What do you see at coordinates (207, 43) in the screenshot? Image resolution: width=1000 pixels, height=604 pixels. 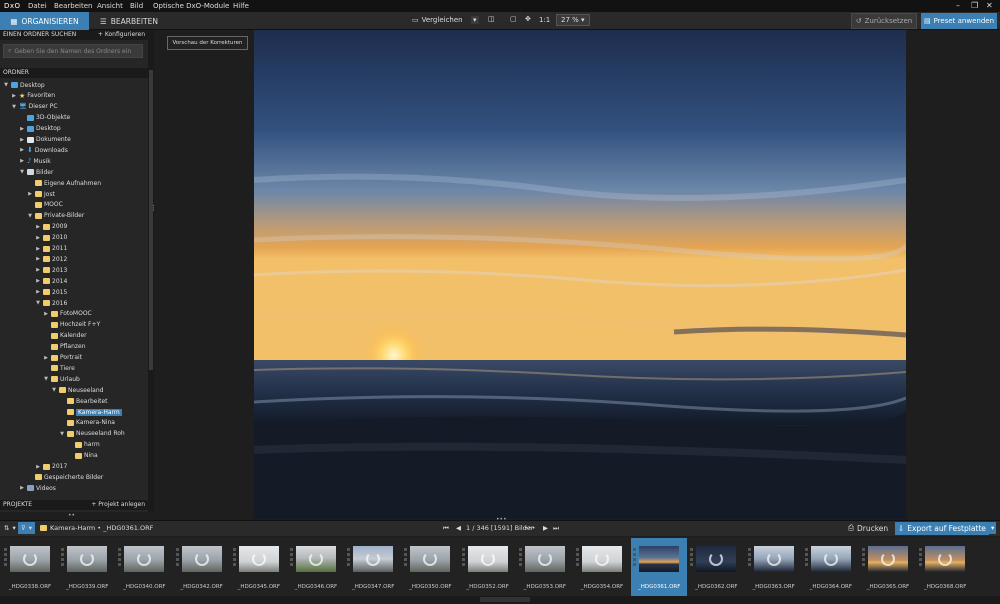 I see `preview-corrections-toggle: Vorschau der Korrekturen` at bounding box center [207, 43].